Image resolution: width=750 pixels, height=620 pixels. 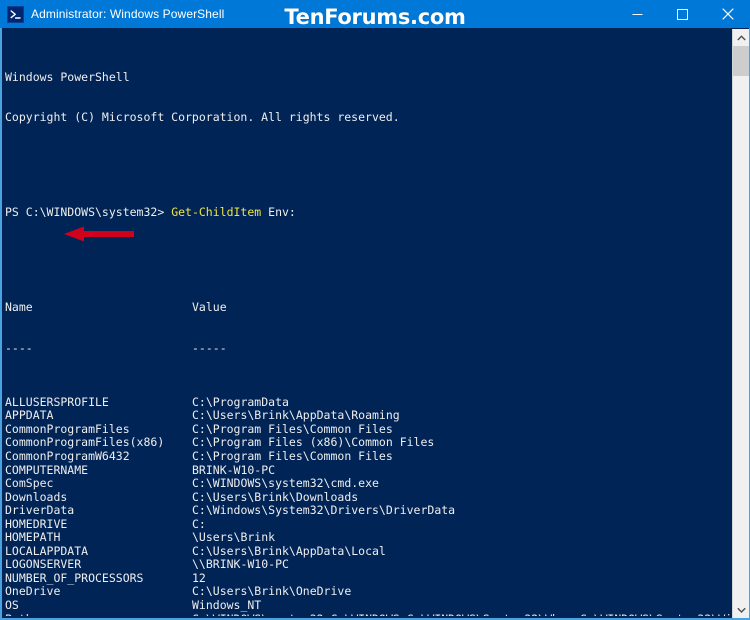 What do you see at coordinates (324, 510) in the screenshot?
I see `env-var-value: C:\Windows\System32\Drivers\DriverData` at bounding box center [324, 510].